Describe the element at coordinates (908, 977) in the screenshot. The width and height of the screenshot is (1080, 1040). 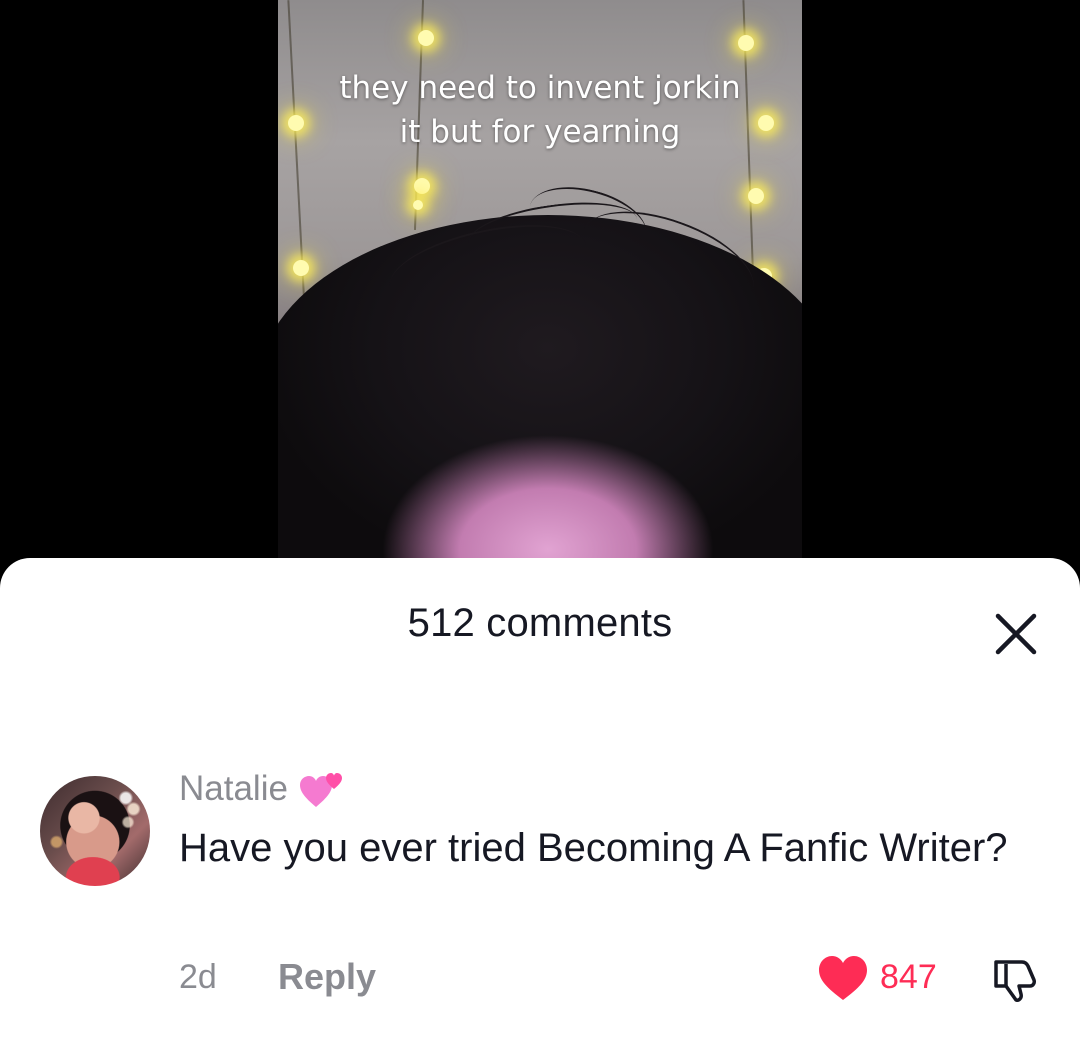
I see `like-count: 847` at that location.